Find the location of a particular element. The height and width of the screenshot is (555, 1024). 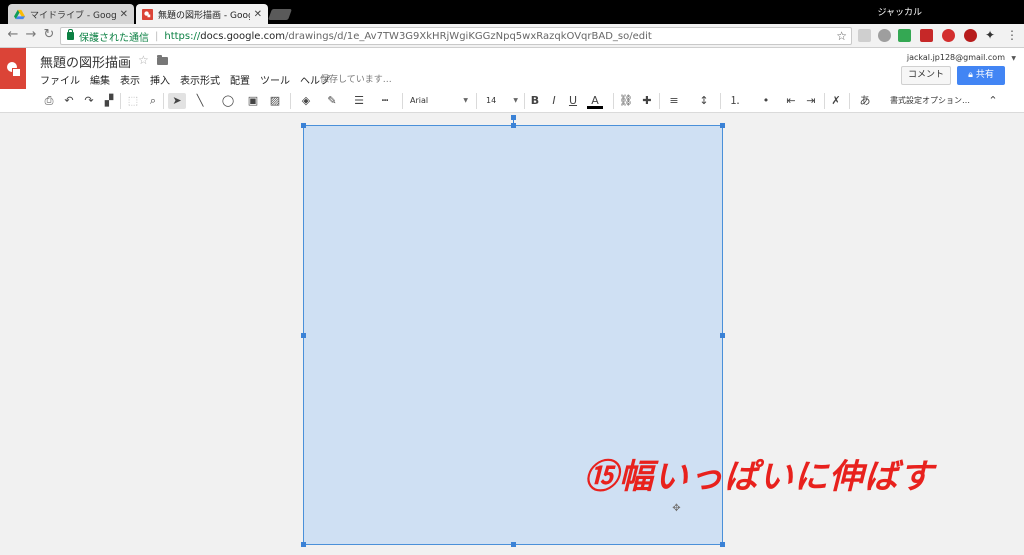

collapse-chevron-icon: ⌃ is located at coordinates (993, 101).